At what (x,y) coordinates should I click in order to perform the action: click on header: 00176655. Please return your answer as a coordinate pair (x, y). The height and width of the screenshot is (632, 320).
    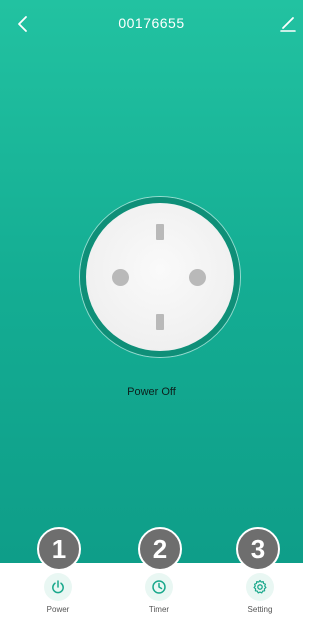
    Looking at the image, I should click on (151, 24).